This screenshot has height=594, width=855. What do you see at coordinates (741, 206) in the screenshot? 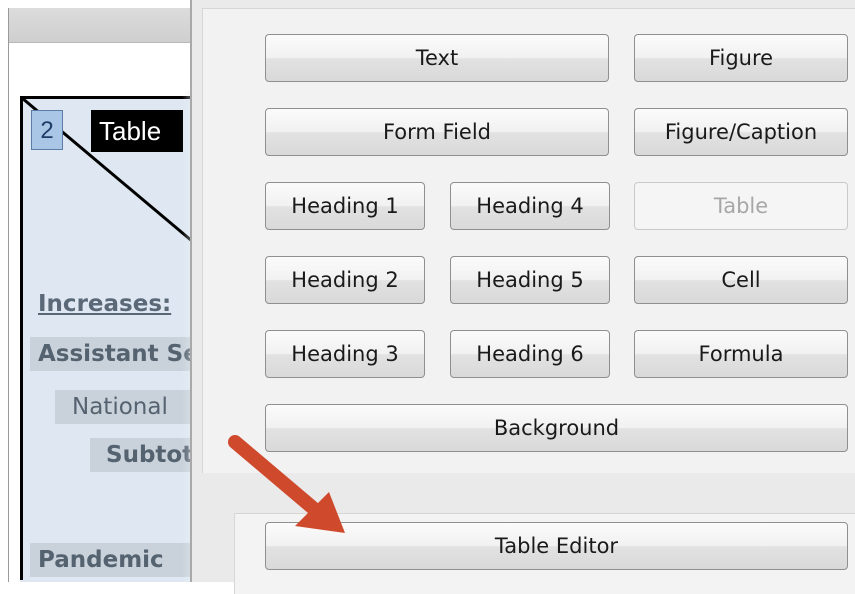
I see `table-button: Table` at bounding box center [741, 206].